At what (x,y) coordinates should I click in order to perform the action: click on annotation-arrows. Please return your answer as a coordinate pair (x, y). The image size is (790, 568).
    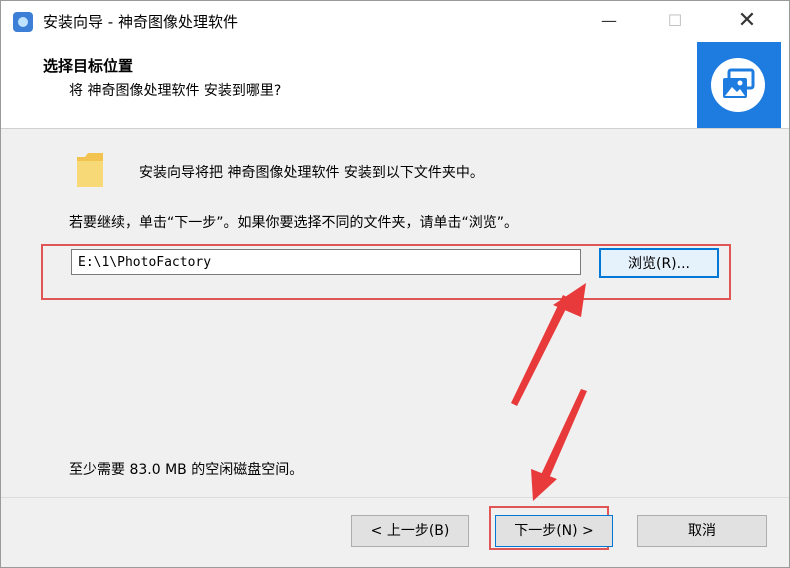
    Looking at the image, I should click on (549, 392).